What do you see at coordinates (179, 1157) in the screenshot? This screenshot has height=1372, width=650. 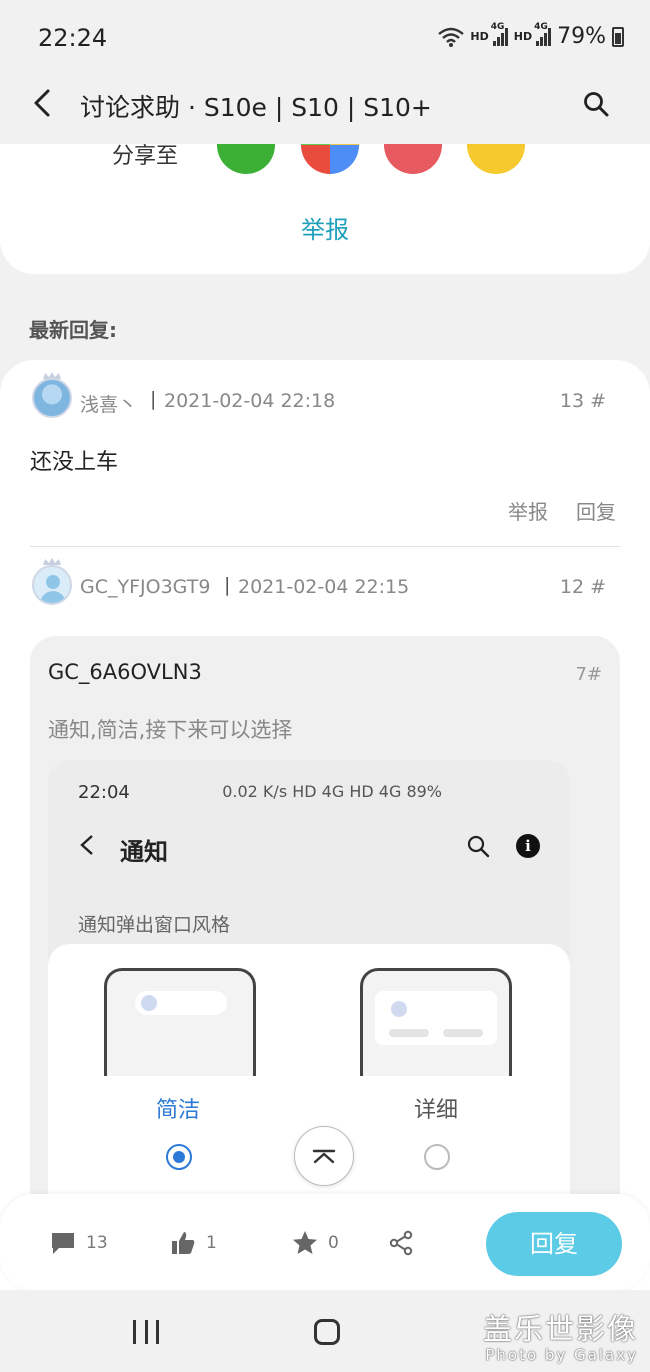 I see `radio-brief-selected` at bounding box center [179, 1157].